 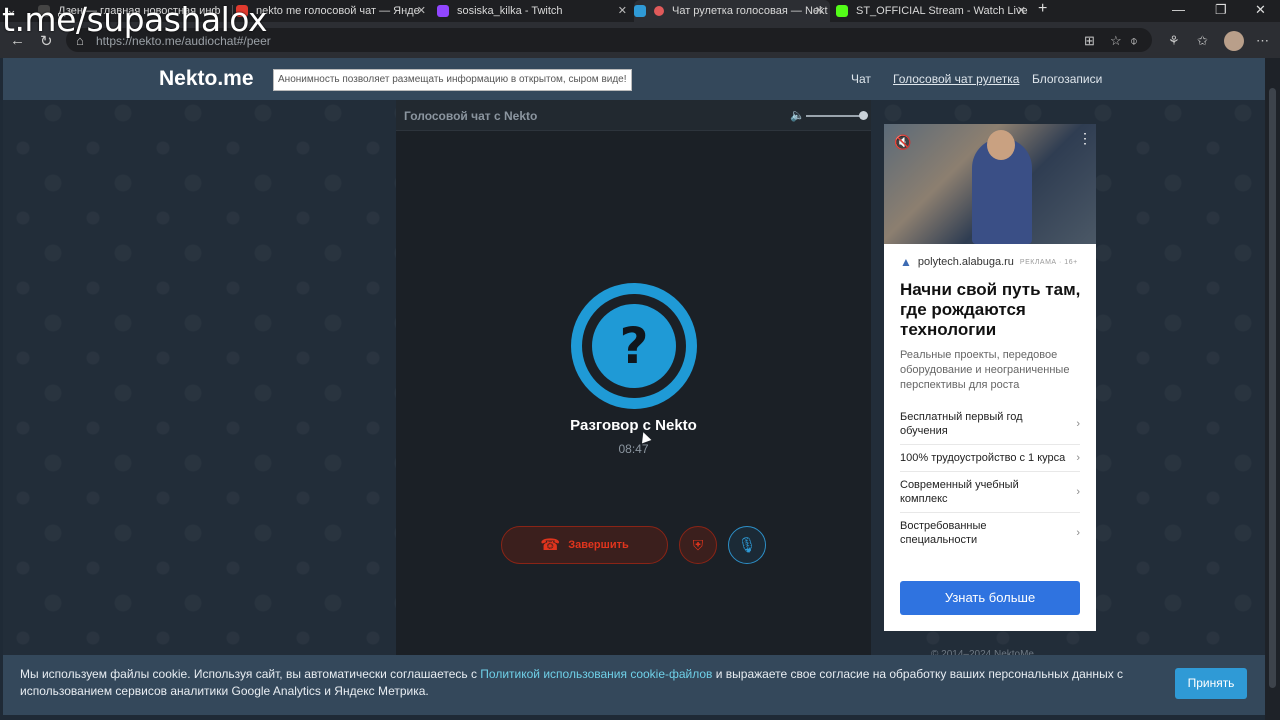 What do you see at coordinates (443, 11) in the screenshot?
I see `twitch-favicon-icon` at bounding box center [443, 11].